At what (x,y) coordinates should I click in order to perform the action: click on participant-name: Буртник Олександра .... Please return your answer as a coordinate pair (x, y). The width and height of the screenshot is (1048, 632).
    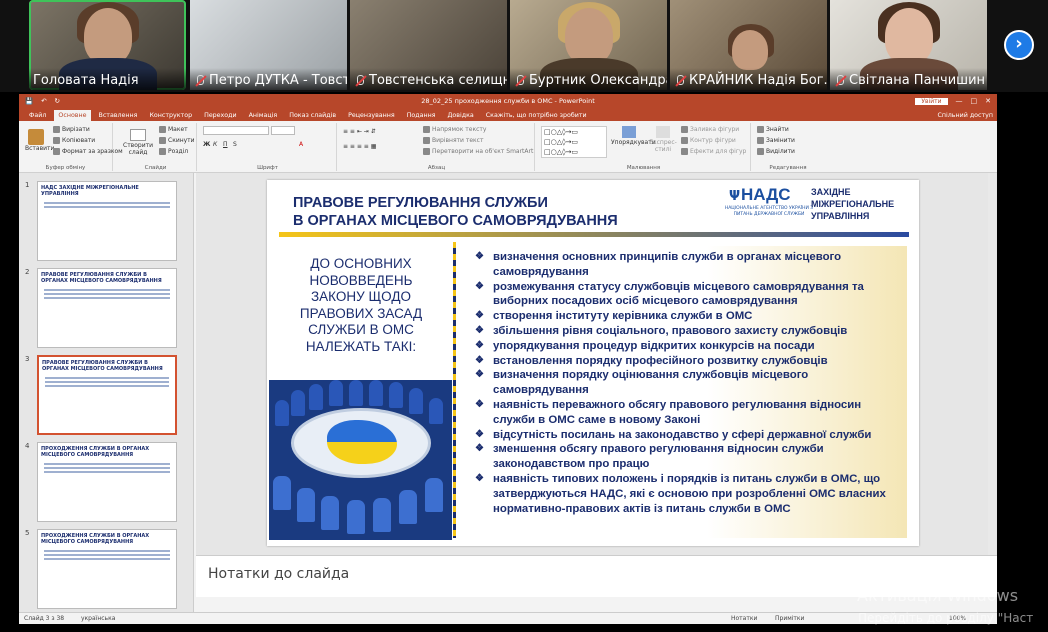
    Looking at the image, I should click on (598, 80).